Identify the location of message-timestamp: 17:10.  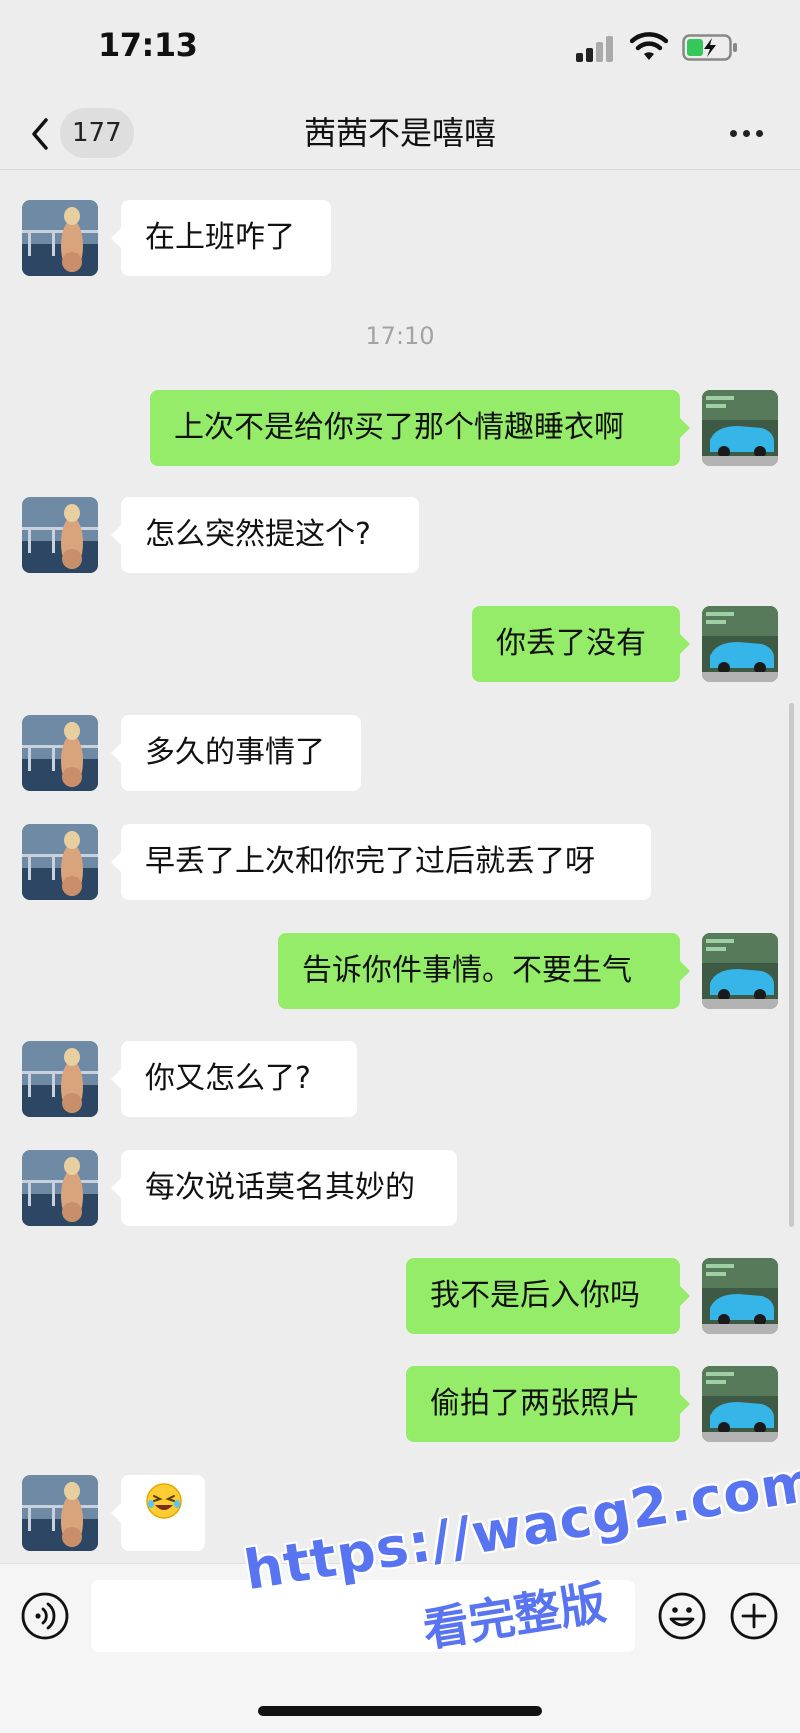
(400, 336).